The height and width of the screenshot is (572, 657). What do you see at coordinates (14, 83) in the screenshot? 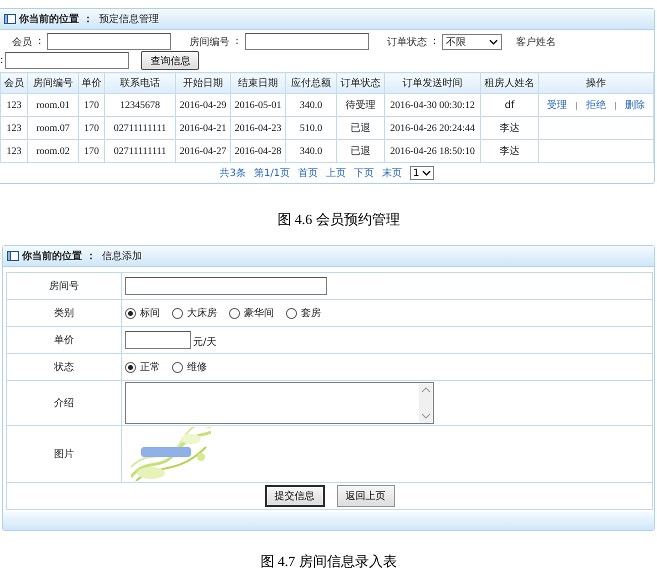
I see `column-header: 会员` at bounding box center [14, 83].